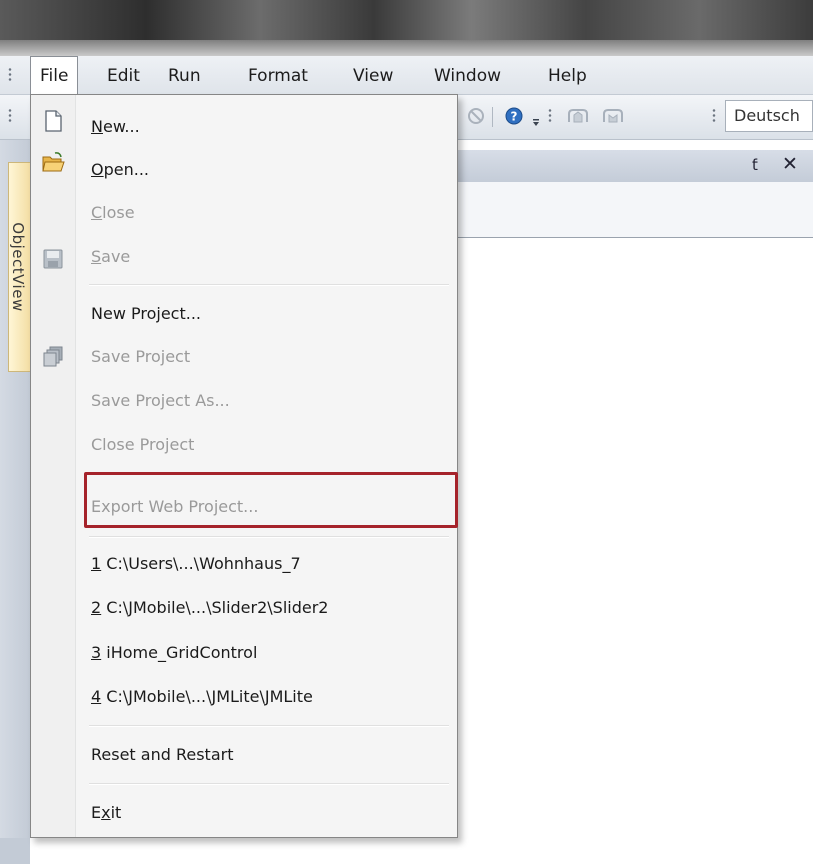 Image resolution: width=813 pixels, height=864 pixels. I want to click on toolbar-overflow-icon, so click(536, 119).